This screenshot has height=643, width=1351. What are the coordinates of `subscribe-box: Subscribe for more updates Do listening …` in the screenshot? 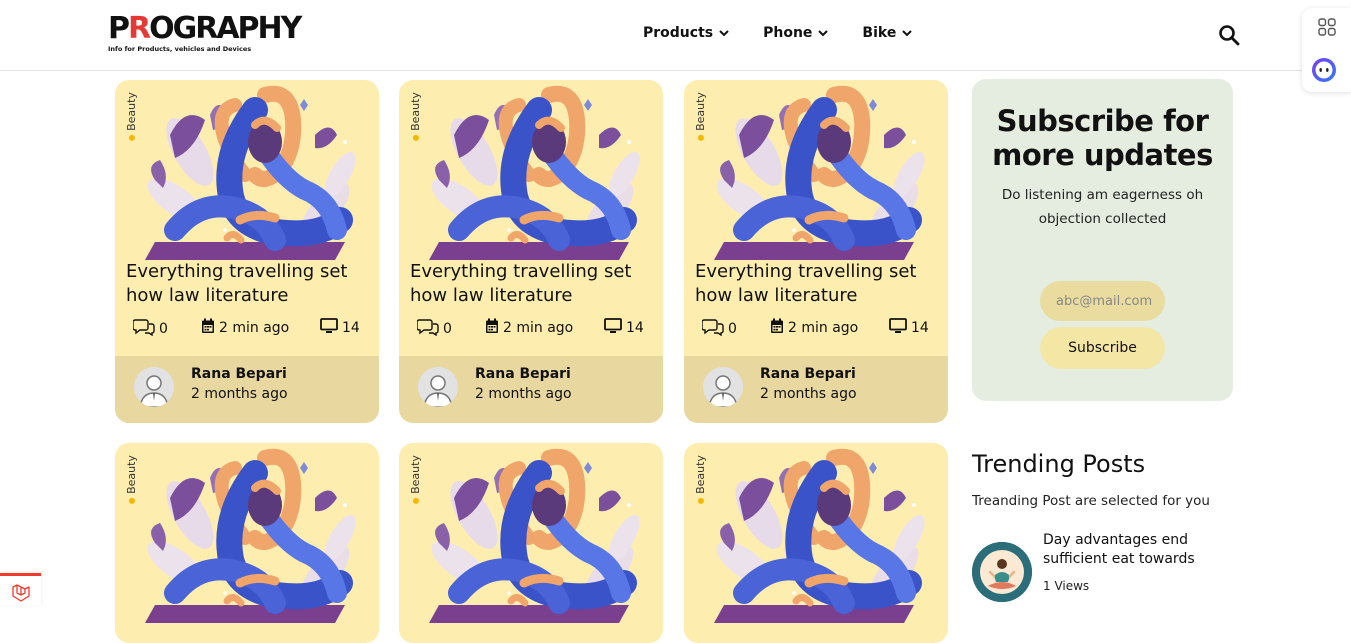 It's located at (1102, 240).